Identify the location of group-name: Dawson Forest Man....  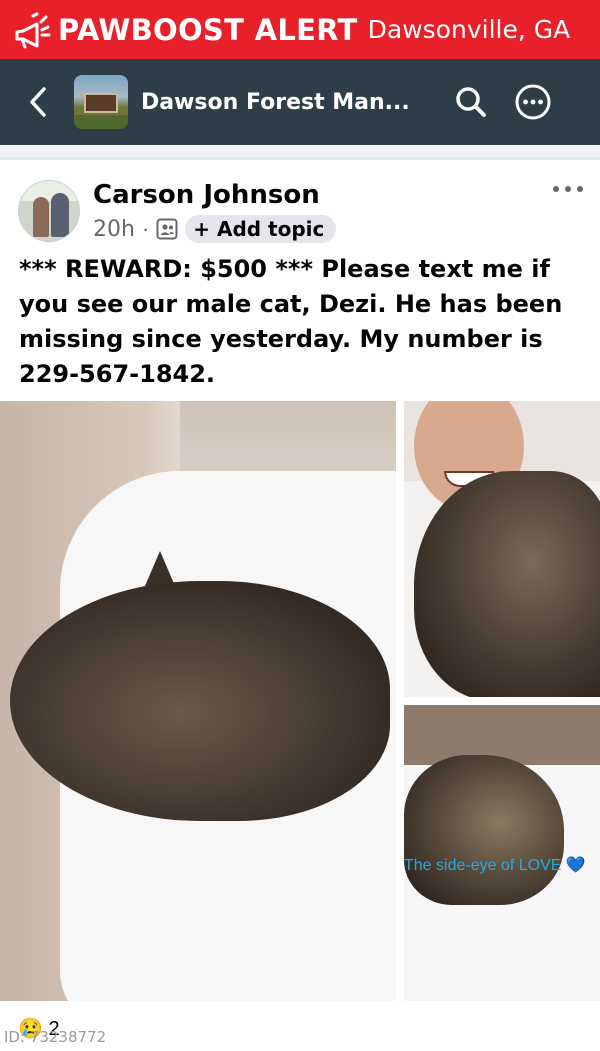
(291, 102).